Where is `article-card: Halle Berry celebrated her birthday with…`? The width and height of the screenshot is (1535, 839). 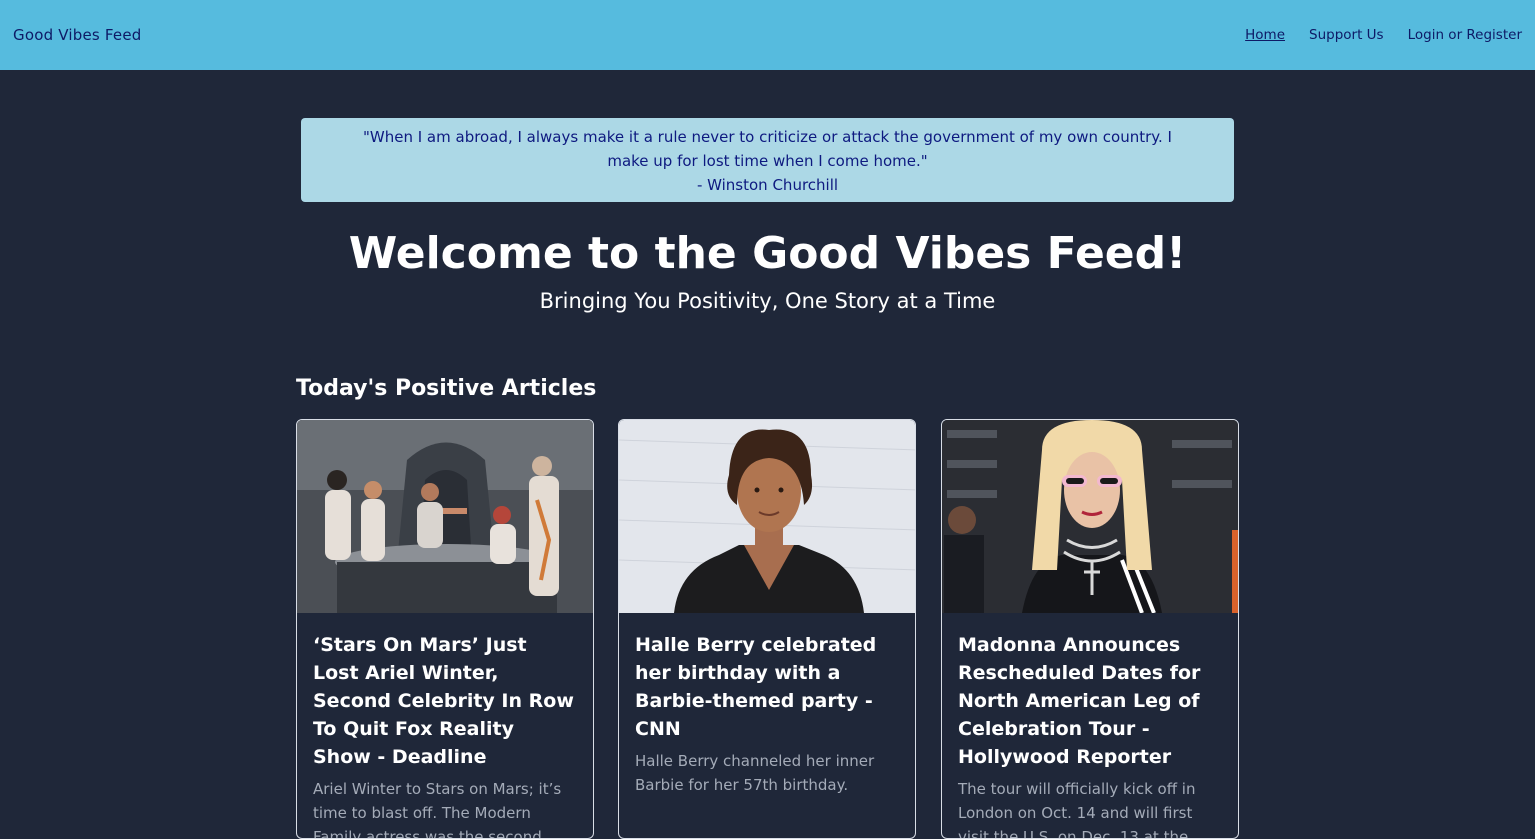
article-card: Halle Berry celebrated her birthday with… is located at coordinates (767, 629).